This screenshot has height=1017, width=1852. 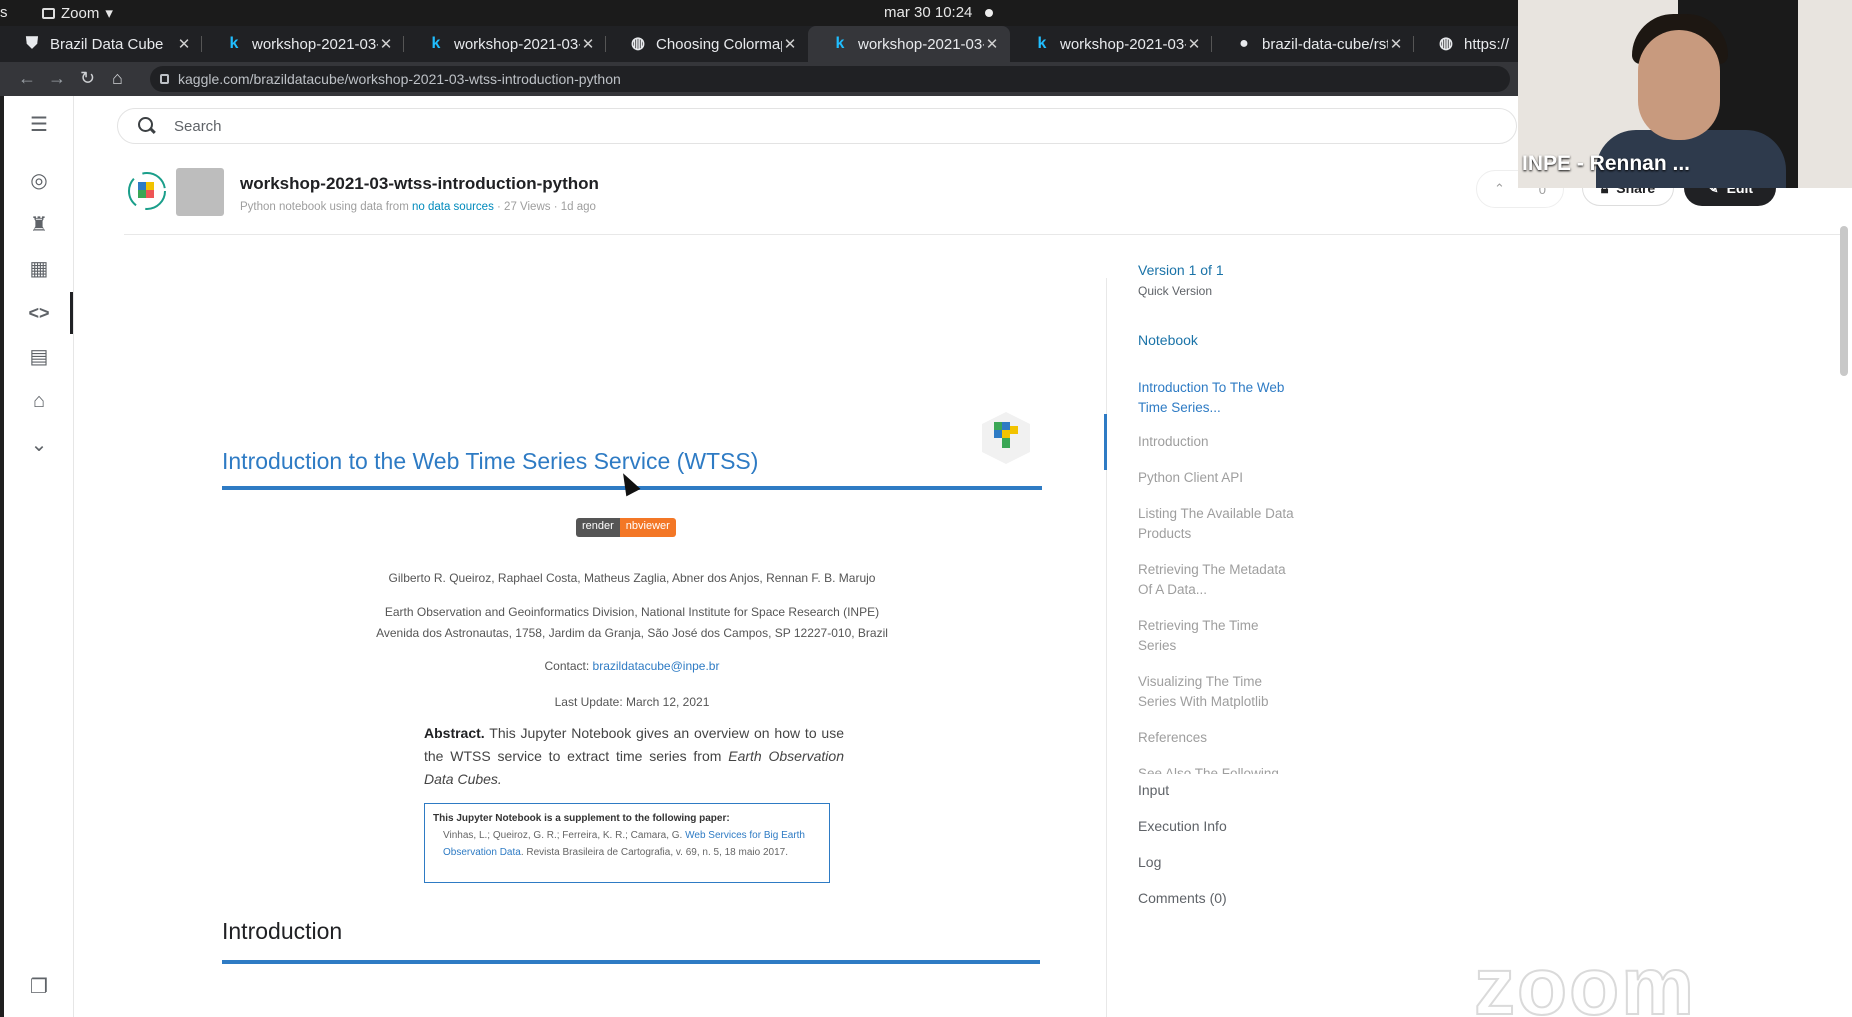 I want to click on compass-icon: ◎, so click(x=39, y=181).